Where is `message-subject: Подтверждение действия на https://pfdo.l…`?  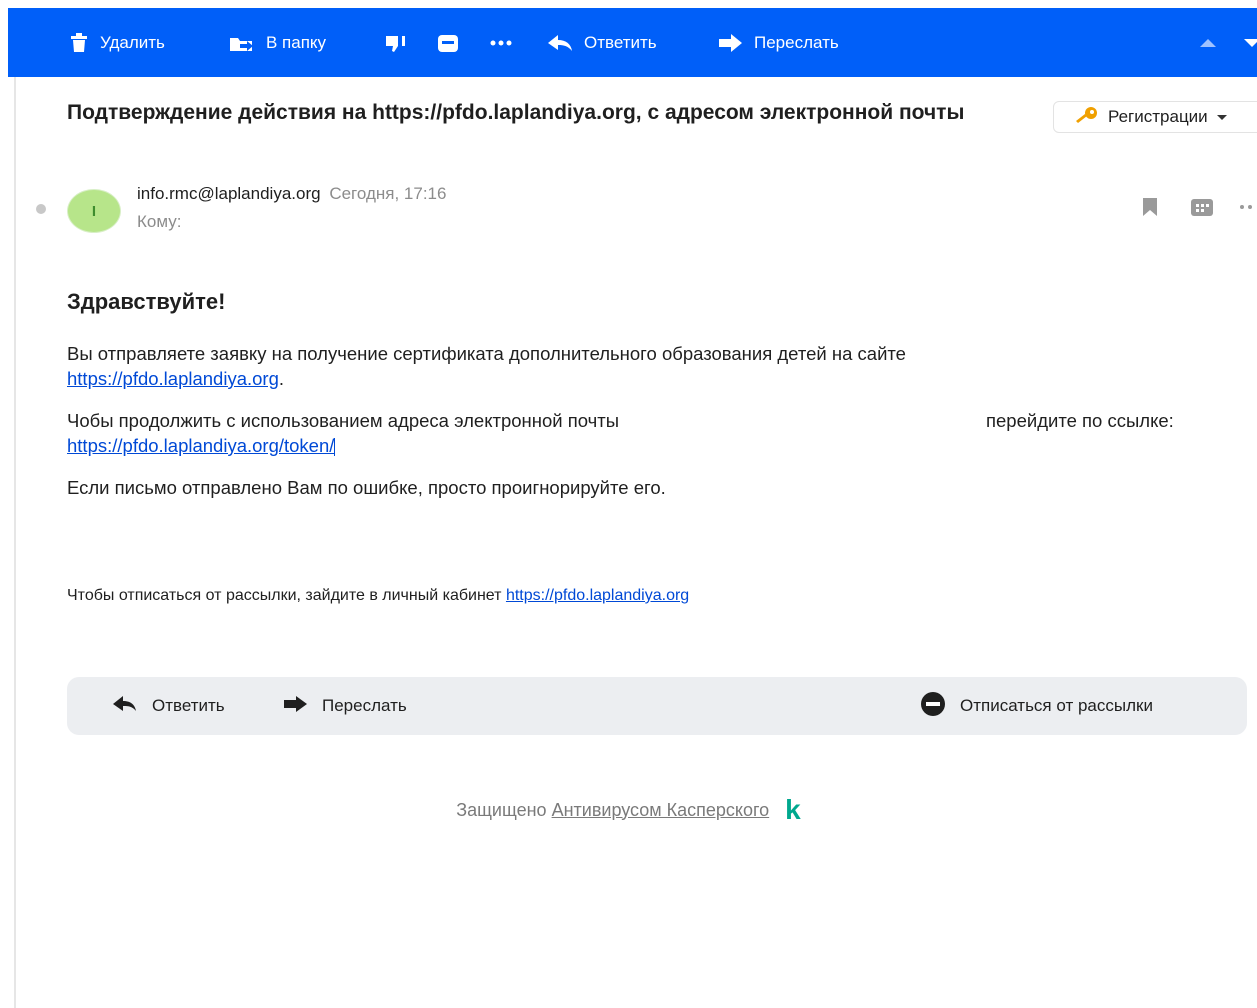 message-subject: Подтверждение действия на https://pfdo.l… is located at coordinates (516, 112).